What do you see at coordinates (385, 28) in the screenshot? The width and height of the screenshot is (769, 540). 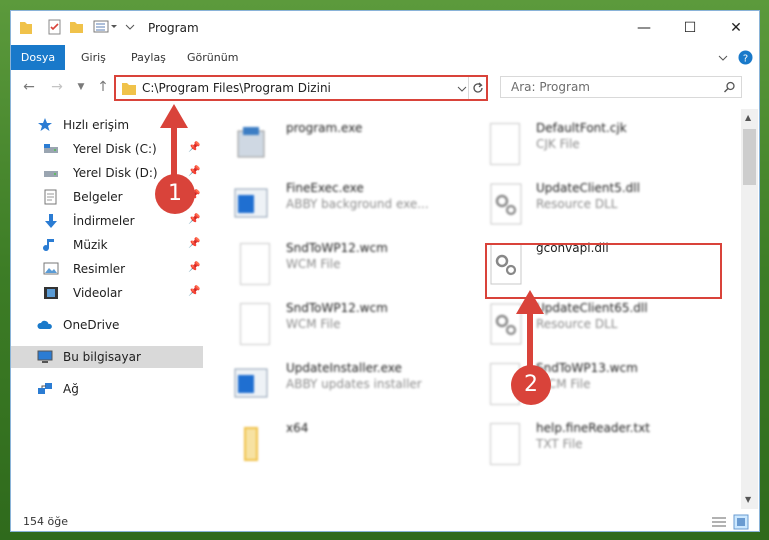 I see `title-bar: Program — ☐ ✕` at bounding box center [385, 28].